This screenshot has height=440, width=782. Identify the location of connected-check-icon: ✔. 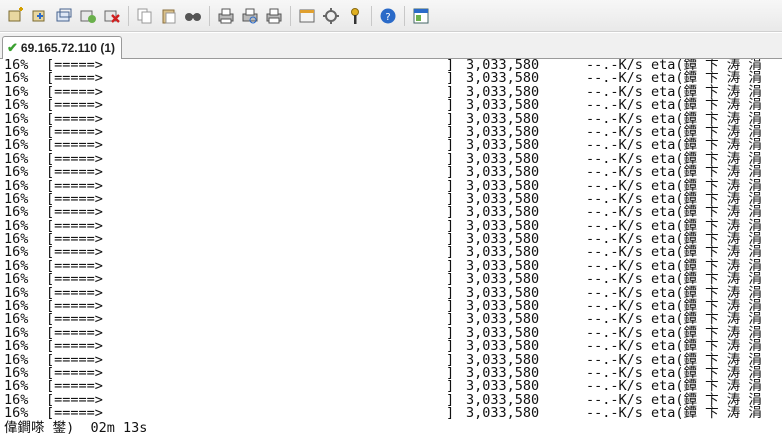
(12, 47).